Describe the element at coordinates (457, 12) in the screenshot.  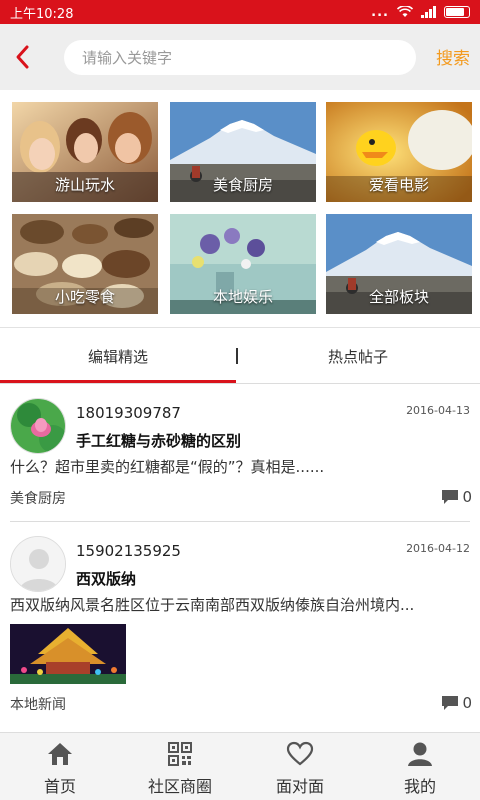
I see `battery-icon` at that location.